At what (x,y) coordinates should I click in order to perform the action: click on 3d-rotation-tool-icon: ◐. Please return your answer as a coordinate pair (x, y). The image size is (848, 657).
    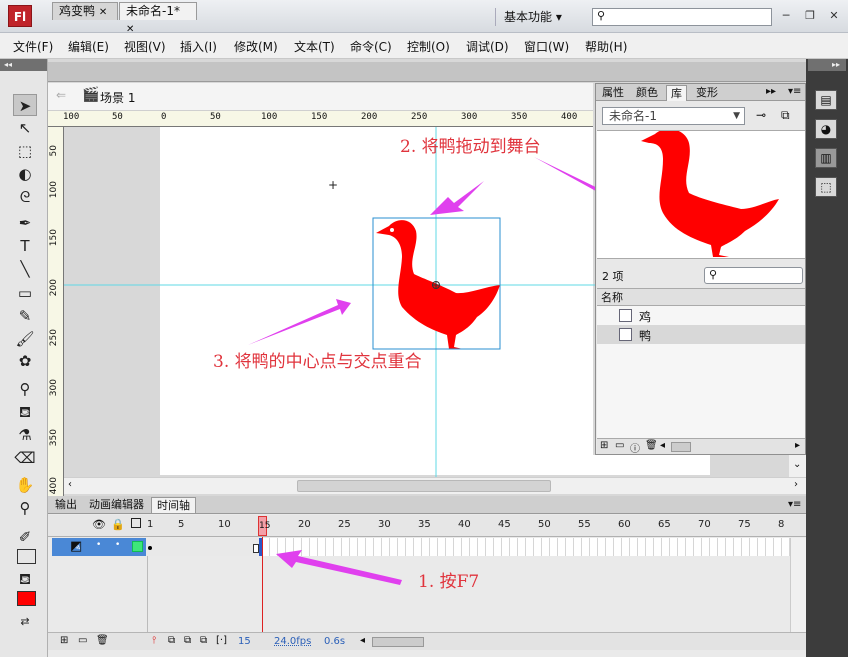
    Looking at the image, I should click on (25, 174).